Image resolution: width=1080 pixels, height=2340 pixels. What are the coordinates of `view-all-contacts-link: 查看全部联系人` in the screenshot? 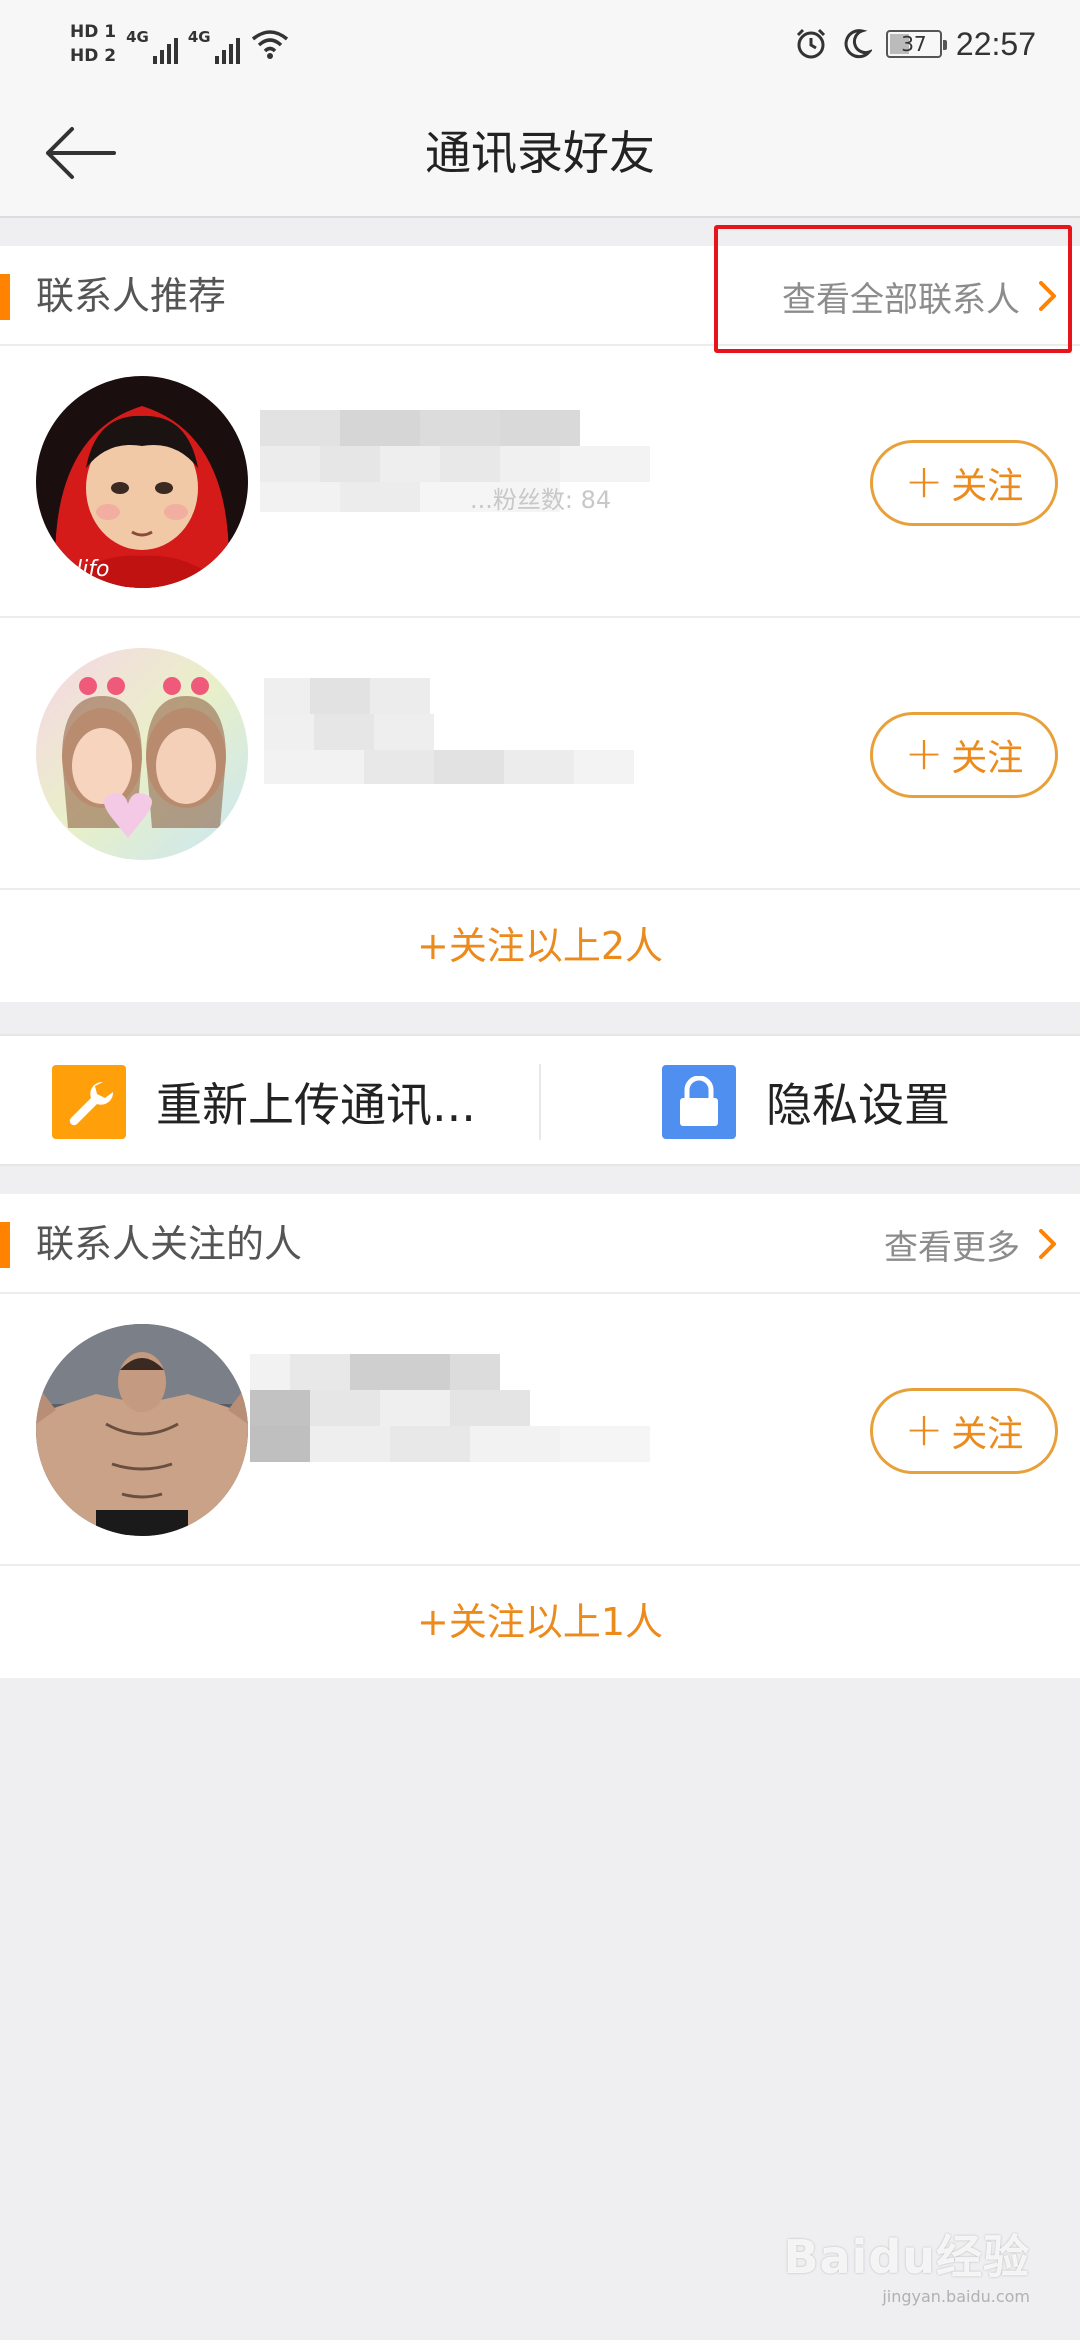 It's located at (921, 296).